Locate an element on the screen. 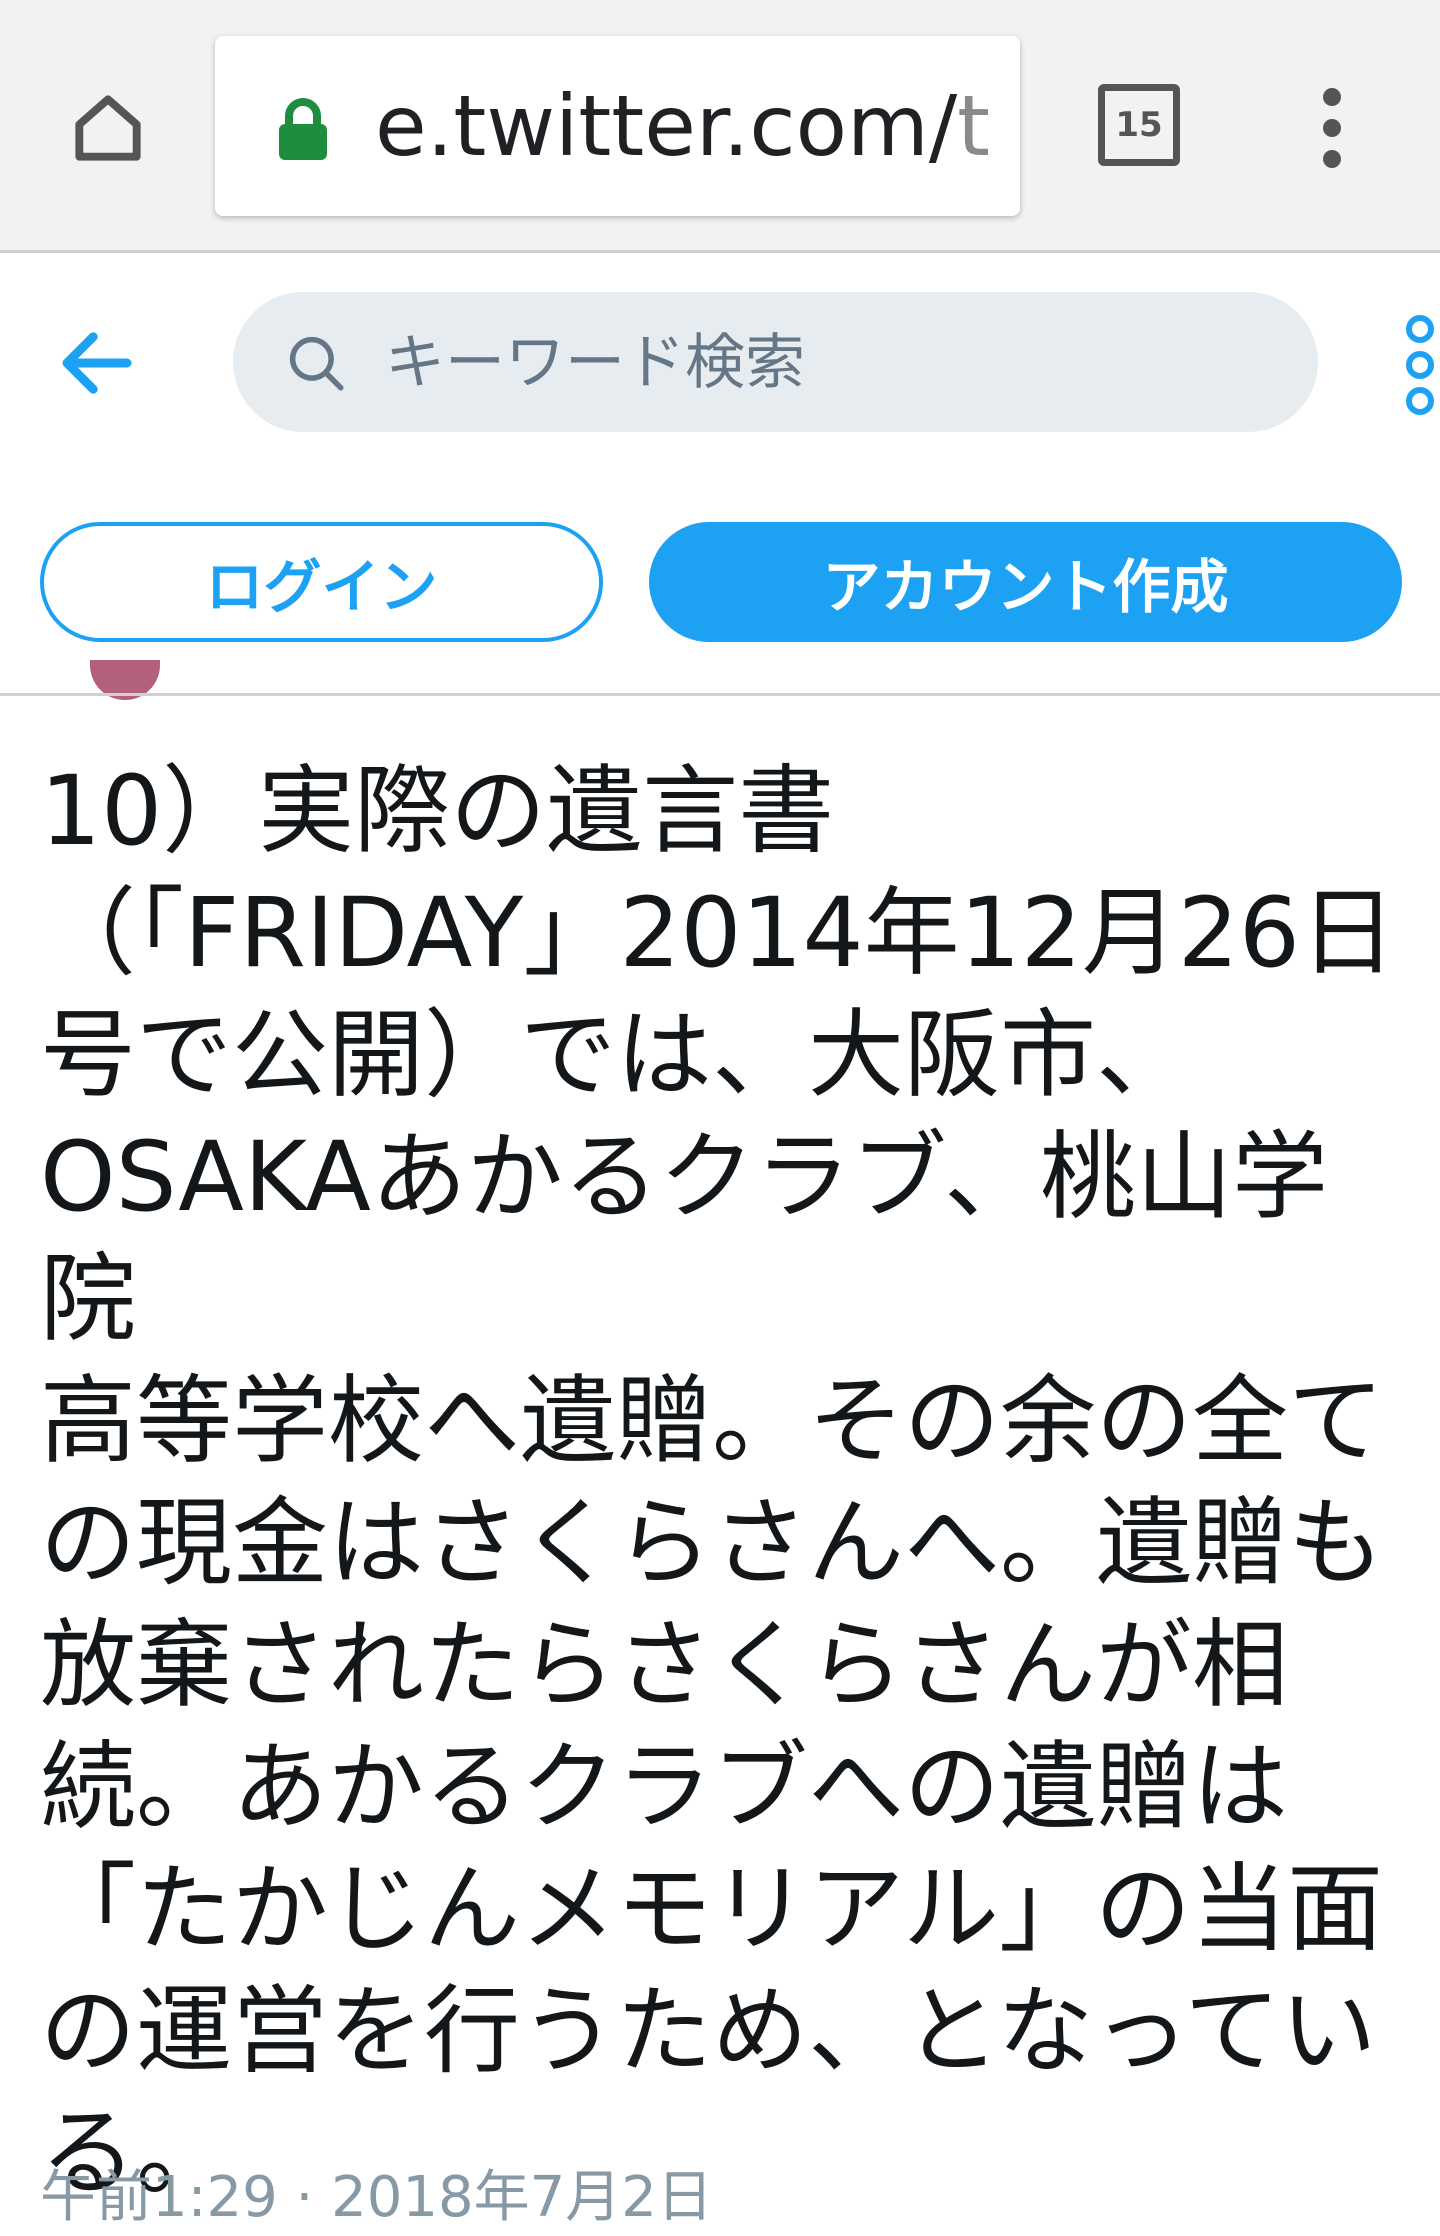 Image resolution: width=1440 pixels, height=2236 pixels. url-host: e.twitter.com/ is located at coordinates (666, 126).